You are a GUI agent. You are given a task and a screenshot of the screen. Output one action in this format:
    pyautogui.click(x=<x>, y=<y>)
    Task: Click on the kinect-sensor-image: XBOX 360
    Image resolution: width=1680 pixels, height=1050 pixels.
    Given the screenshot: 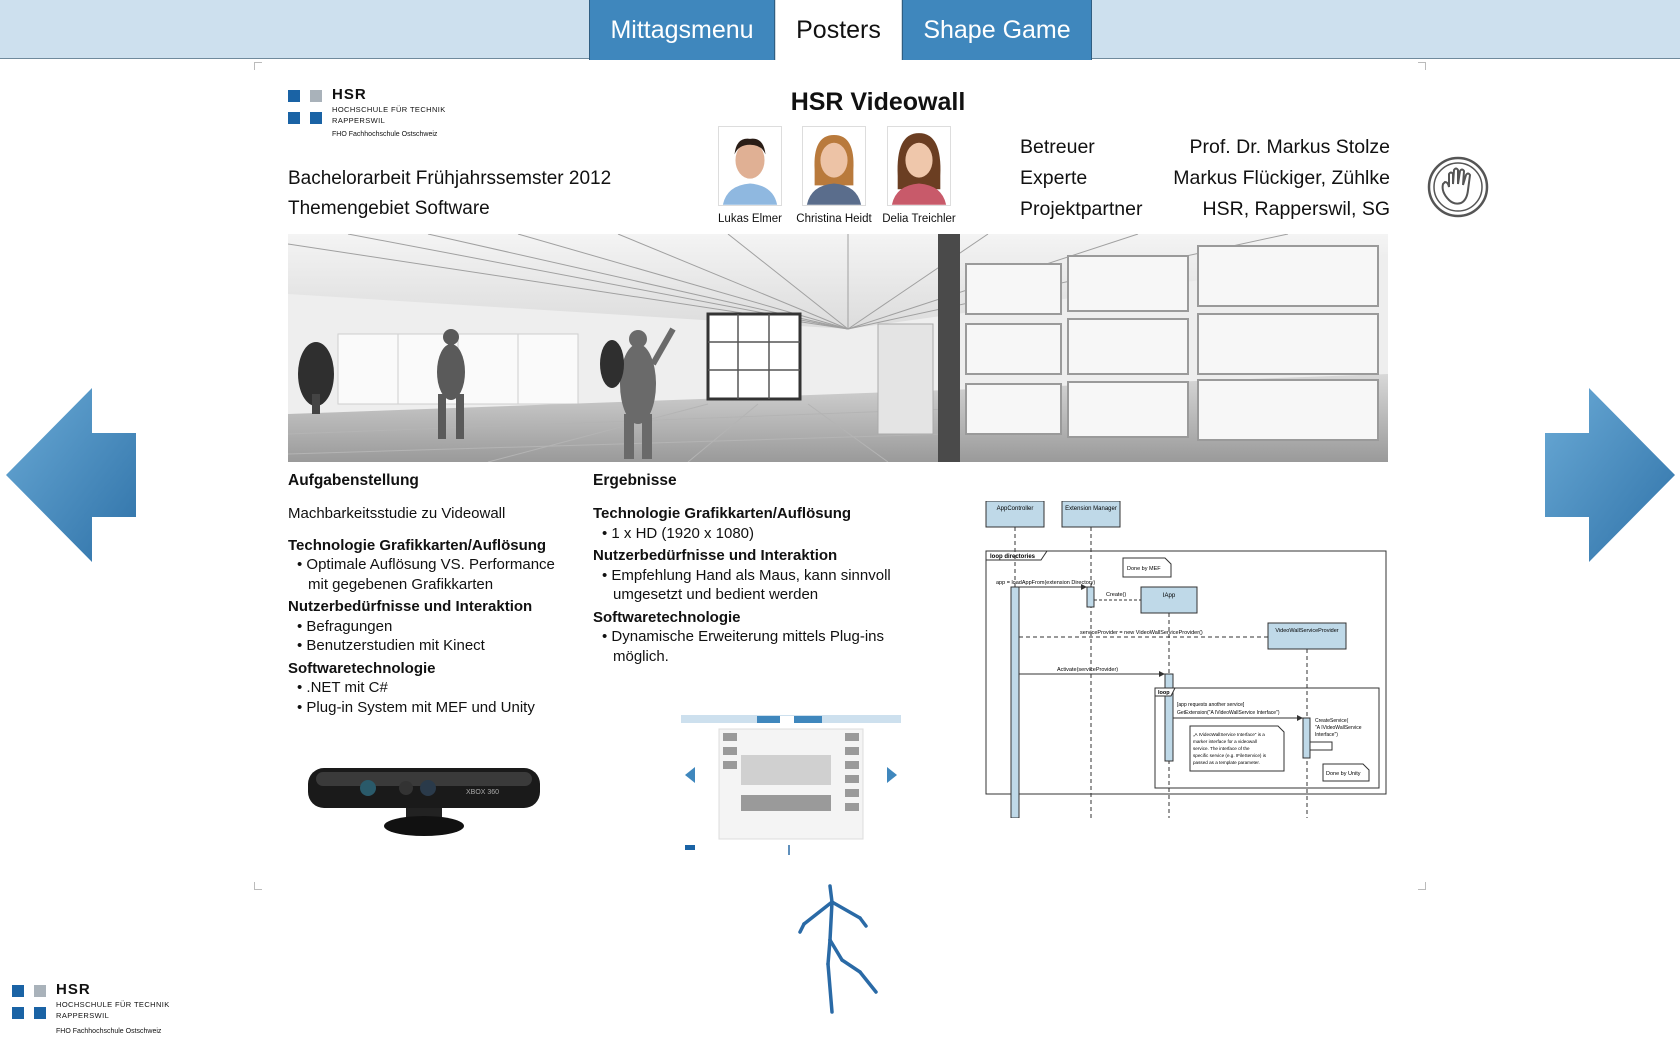 What is the action you would take?
    pyautogui.click(x=424, y=802)
    